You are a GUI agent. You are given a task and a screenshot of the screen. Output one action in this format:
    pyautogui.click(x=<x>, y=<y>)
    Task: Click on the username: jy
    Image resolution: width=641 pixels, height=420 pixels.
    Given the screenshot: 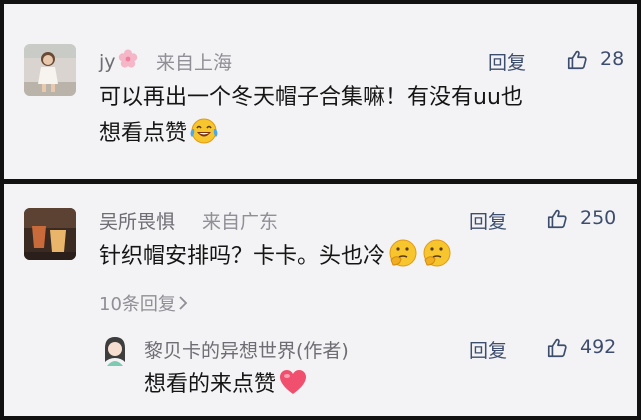 What is the action you would take?
    pyautogui.click(x=119, y=61)
    